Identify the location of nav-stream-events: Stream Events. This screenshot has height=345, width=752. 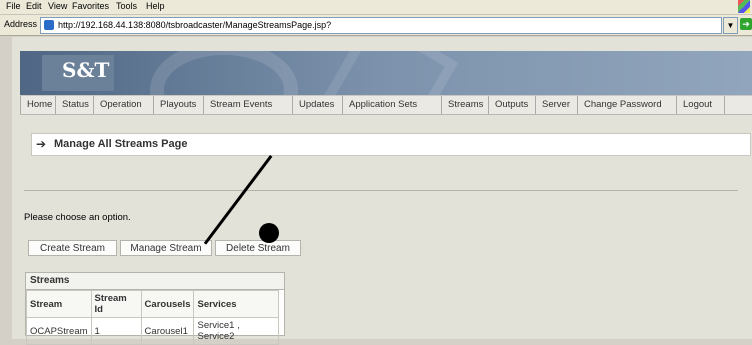
(248, 105).